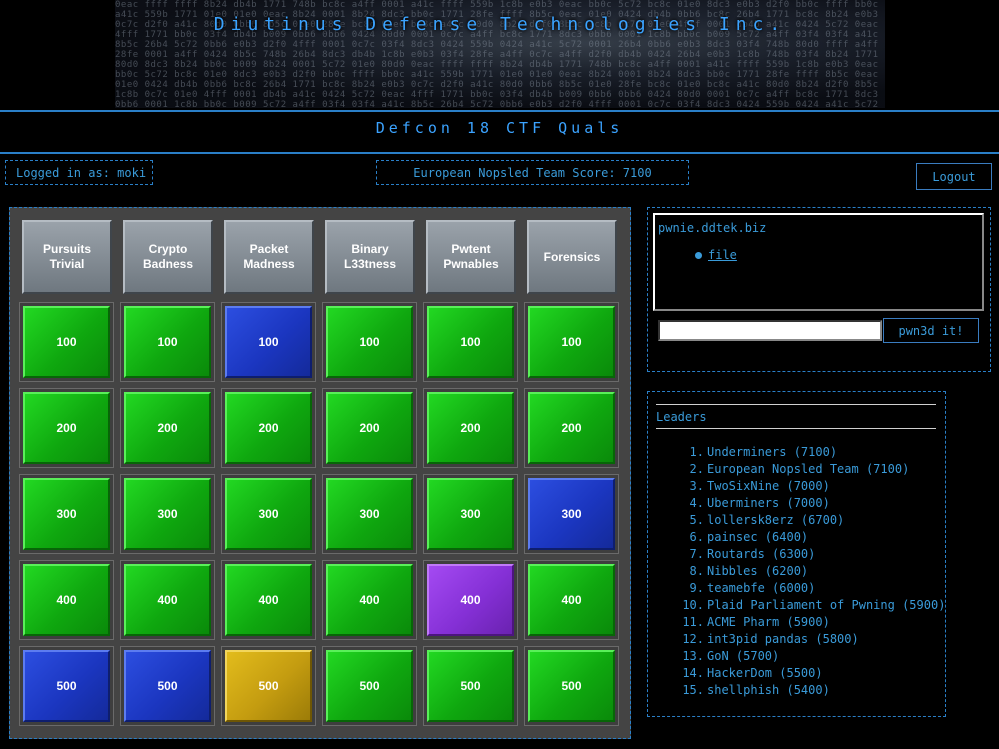  I want to click on leader-name-score: European Nopsled Team (7100), so click(808, 469).